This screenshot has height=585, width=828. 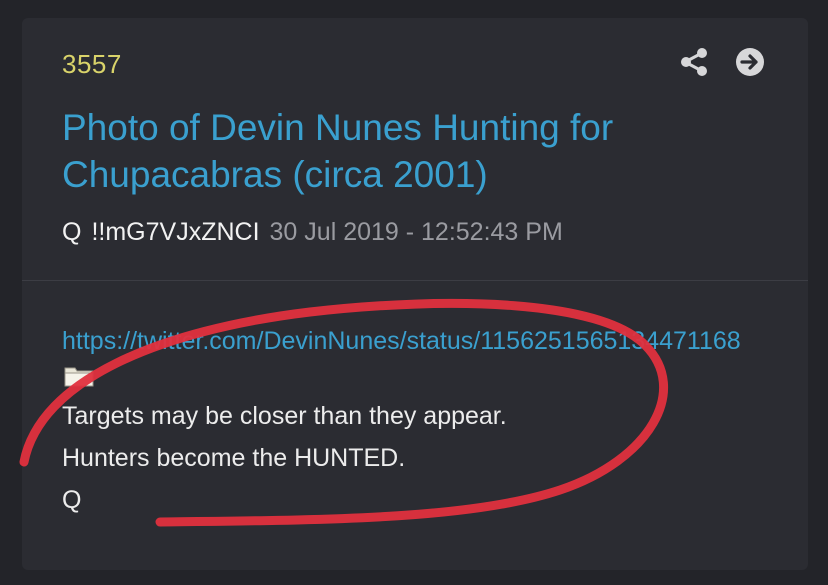 I want to click on post-line-1: Targets may be closer than they appear., so click(x=284, y=416).